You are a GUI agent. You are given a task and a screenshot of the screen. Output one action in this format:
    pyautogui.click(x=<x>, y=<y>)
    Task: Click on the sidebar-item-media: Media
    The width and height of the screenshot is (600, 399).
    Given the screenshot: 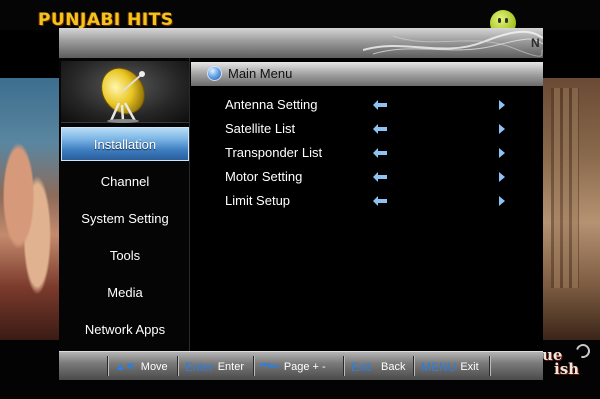 What is the action you would take?
    pyautogui.click(x=125, y=292)
    